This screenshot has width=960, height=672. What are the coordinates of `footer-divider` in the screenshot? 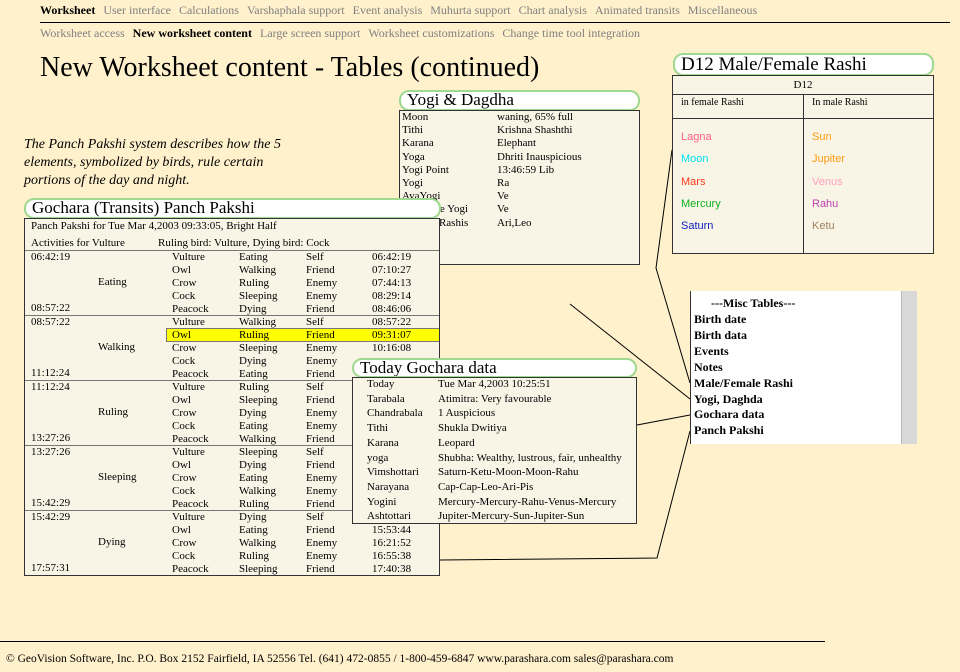 It's located at (412, 641).